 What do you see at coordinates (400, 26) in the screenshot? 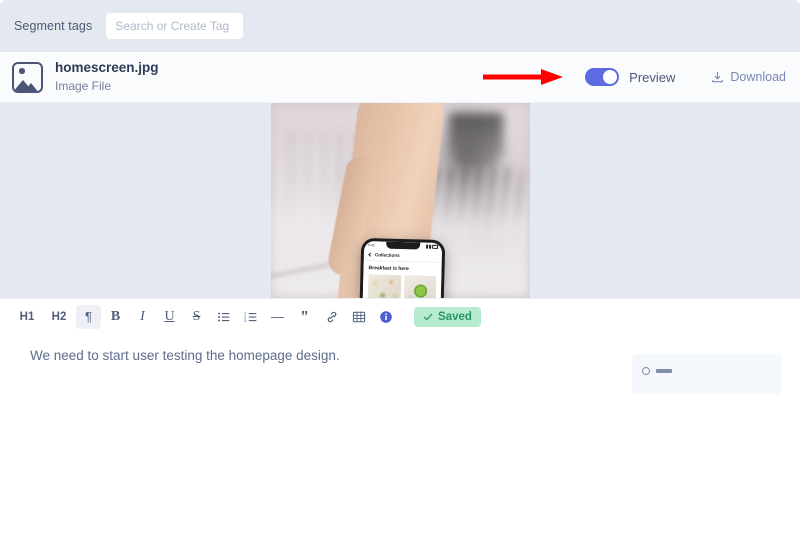
I see `segment-tags-bar: Segment tags` at bounding box center [400, 26].